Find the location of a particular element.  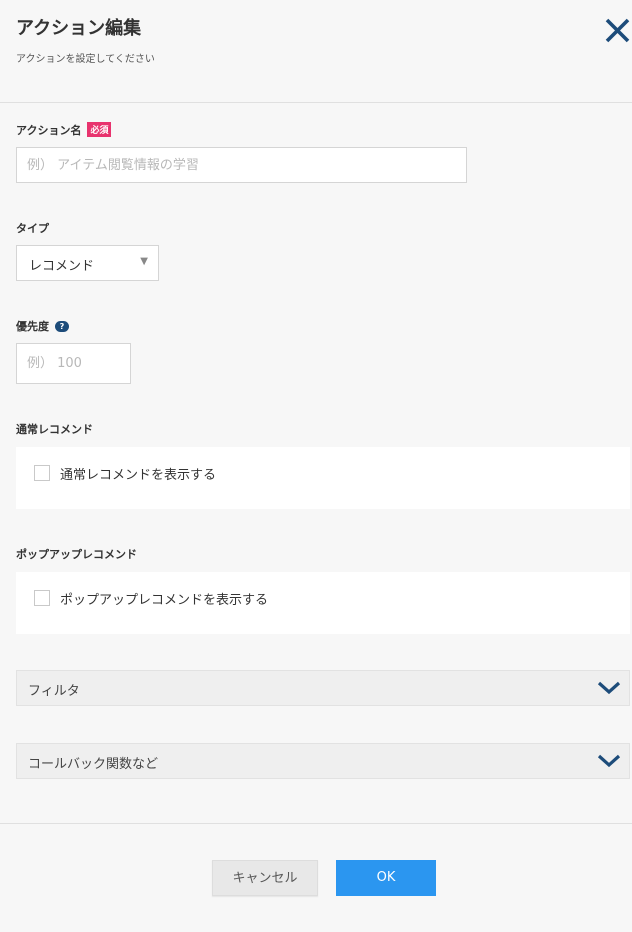

ok-button: OK is located at coordinates (386, 878).